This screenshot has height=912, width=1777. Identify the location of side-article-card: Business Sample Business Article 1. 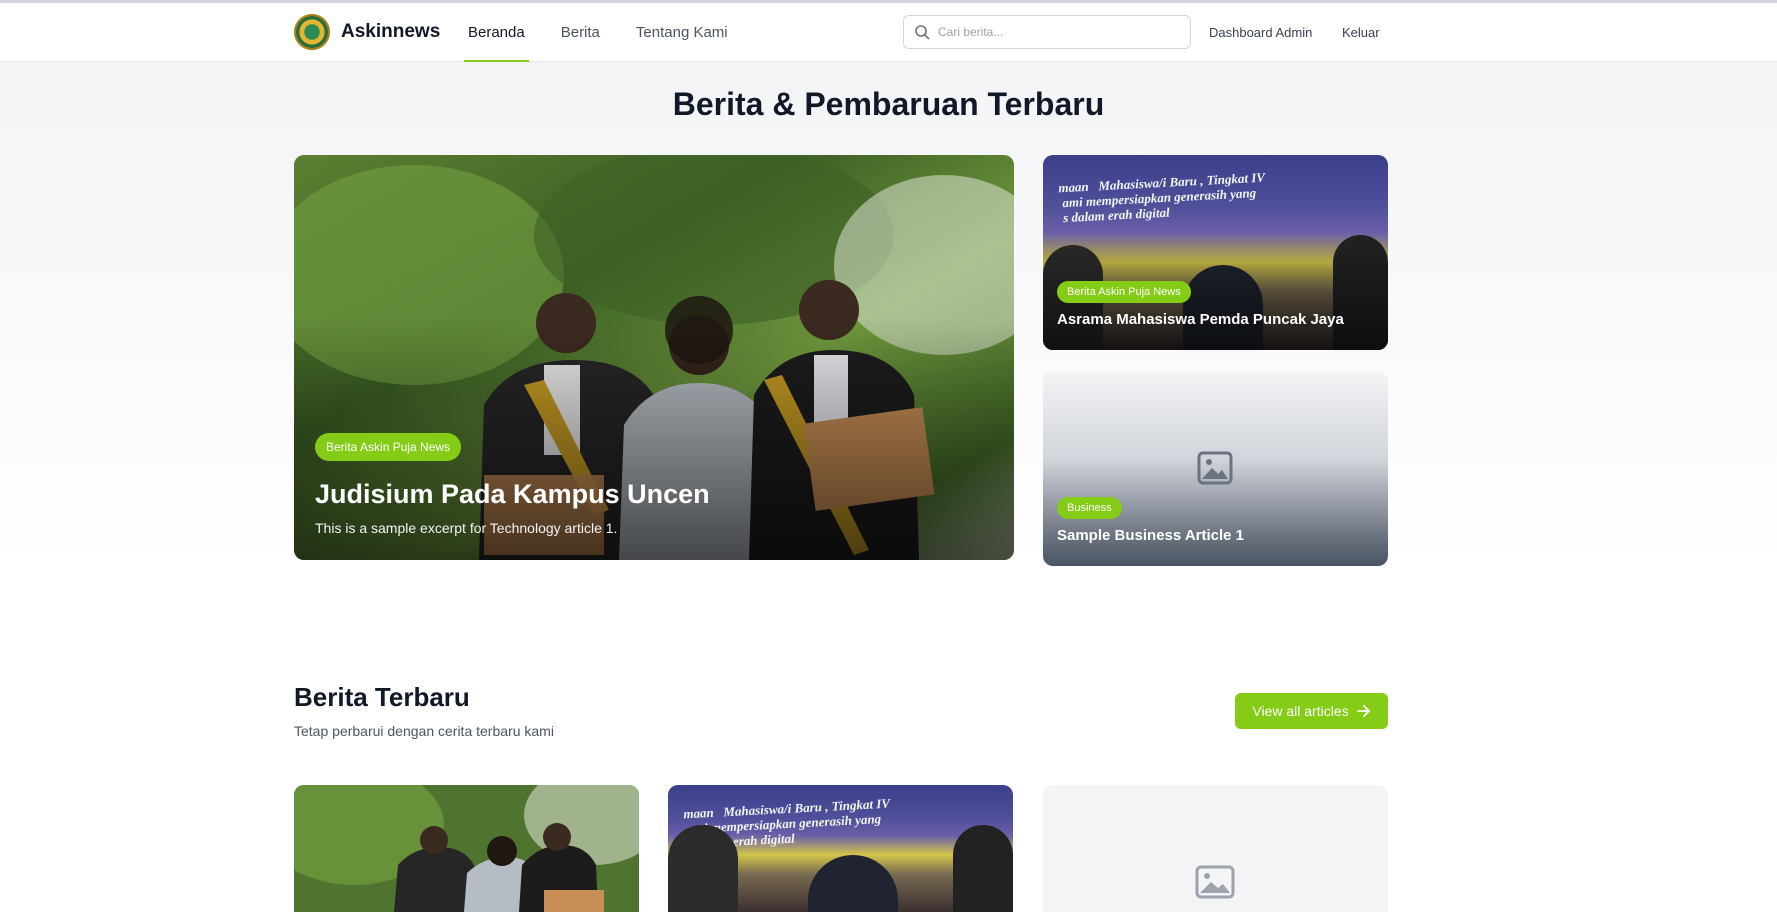
(1215, 468).